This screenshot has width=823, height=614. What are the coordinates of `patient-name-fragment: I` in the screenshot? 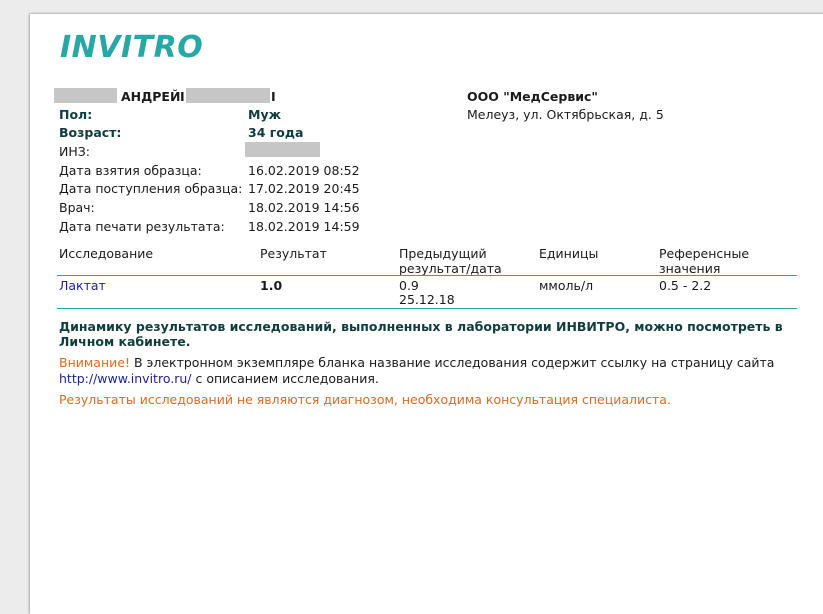 It's located at (182, 96).